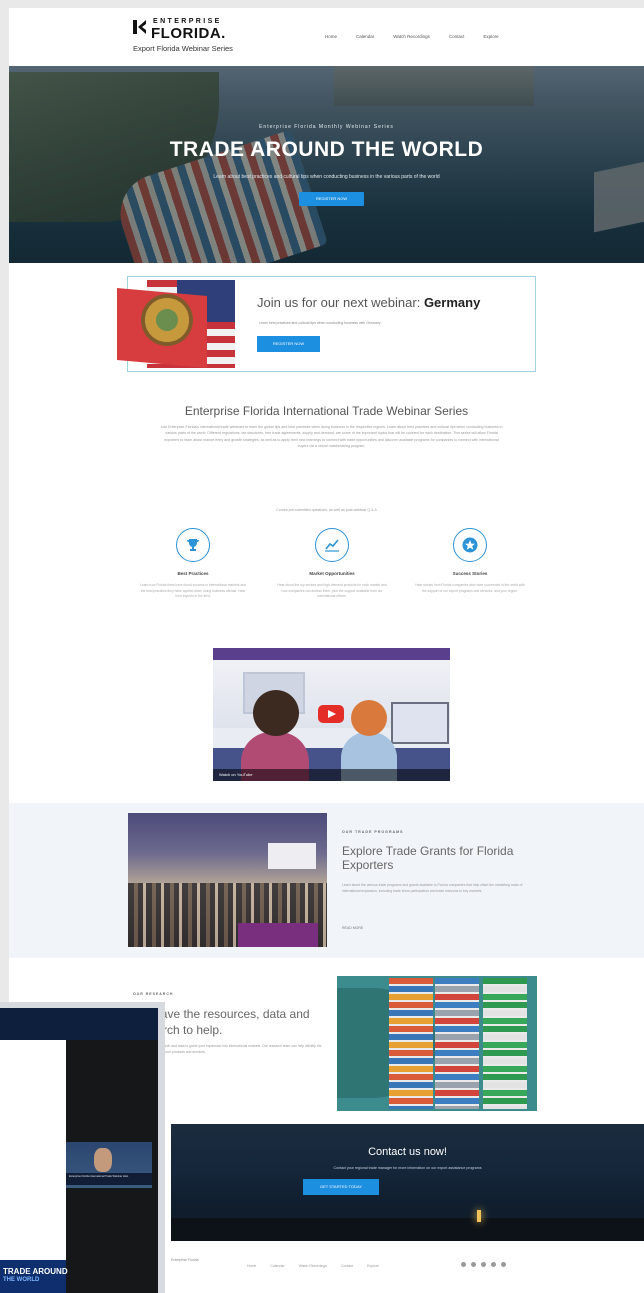 The width and height of the screenshot is (644, 1293). I want to click on logo-main-text: FLORIDA., so click(188, 33).